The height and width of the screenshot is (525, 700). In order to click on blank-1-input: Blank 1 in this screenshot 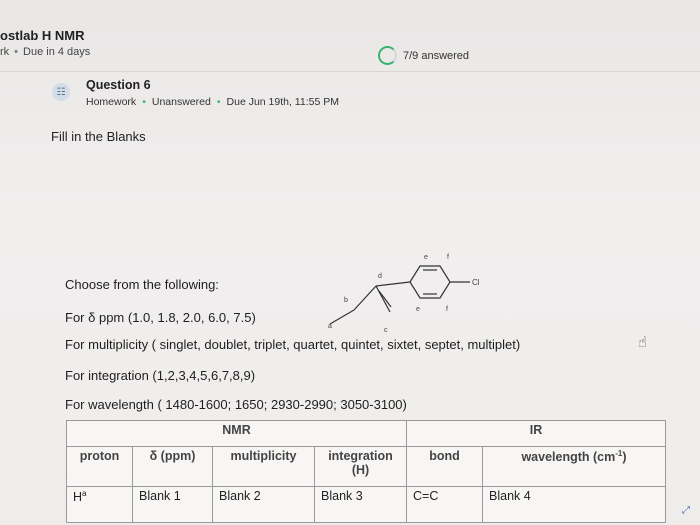, I will do `click(172, 504)`.